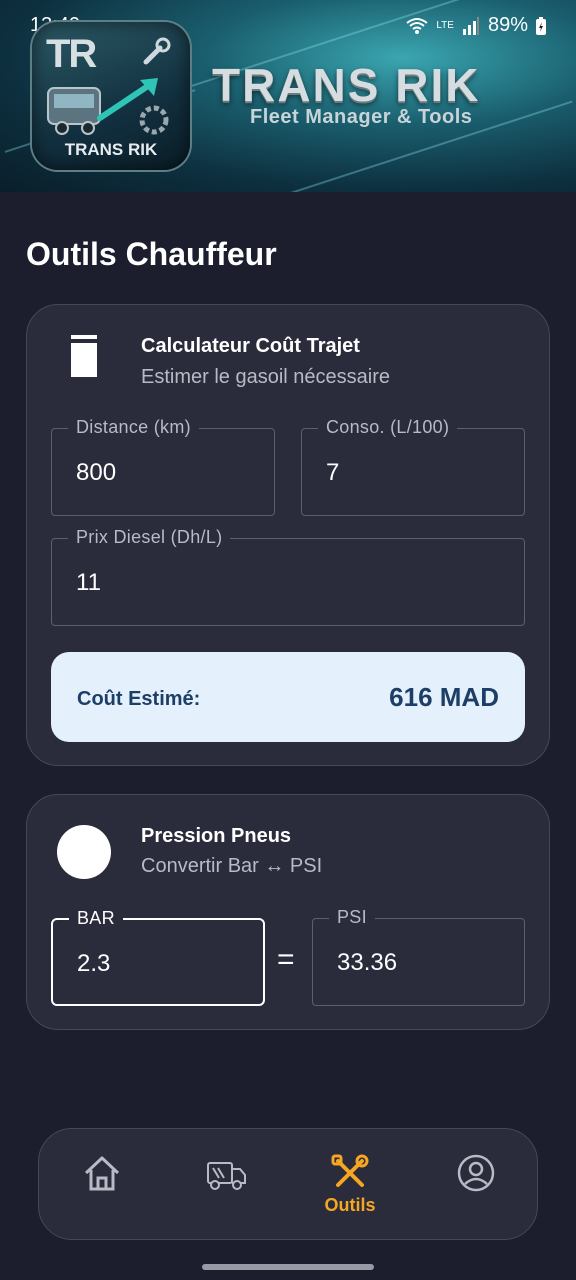 Image resolution: width=576 pixels, height=1280 pixels. What do you see at coordinates (96, 473) in the screenshot?
I see `distance-input: 800` at bounding box center [96, 473].